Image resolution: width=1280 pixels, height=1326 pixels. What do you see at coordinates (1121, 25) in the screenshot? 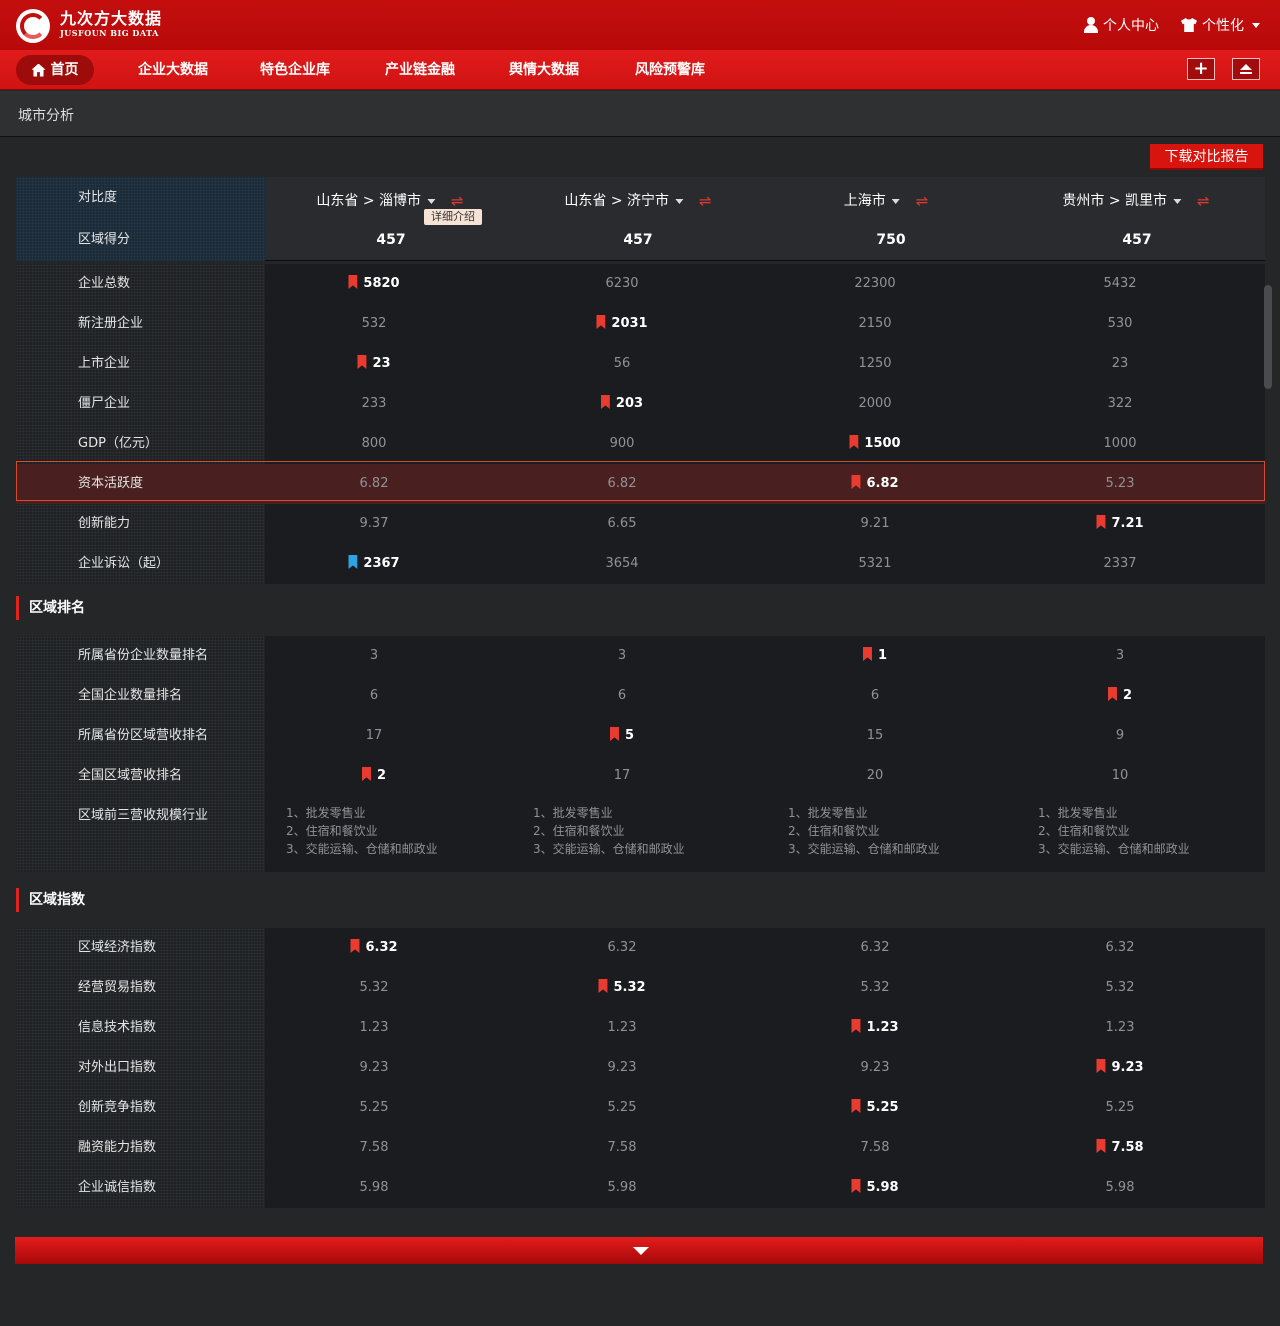
I see `personal-center-link: 个人中心` at bounding box center [1121, 25].